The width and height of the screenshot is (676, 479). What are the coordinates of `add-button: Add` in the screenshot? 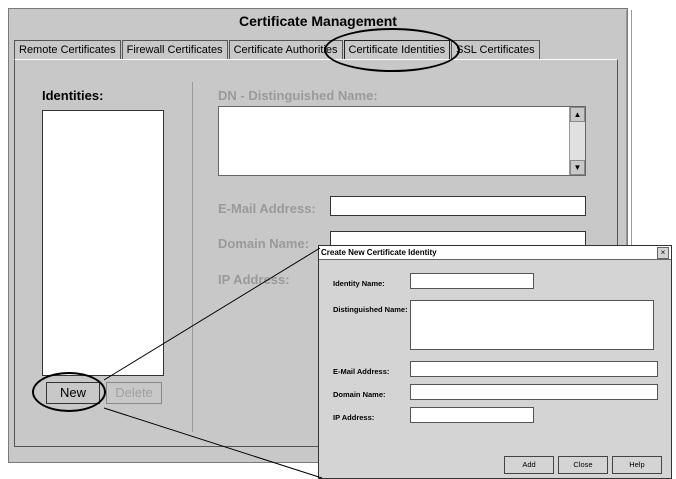 It's located at (529, 465).